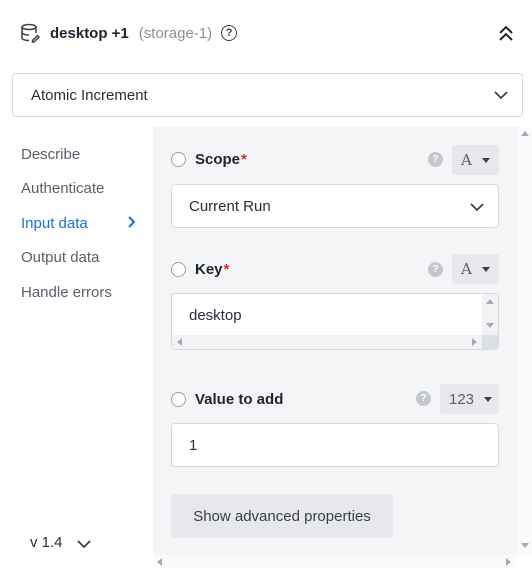  What do you see at coordinates (178, 159) in the screenshot?
I see `scope-radio` at bounding box center [178, 159].